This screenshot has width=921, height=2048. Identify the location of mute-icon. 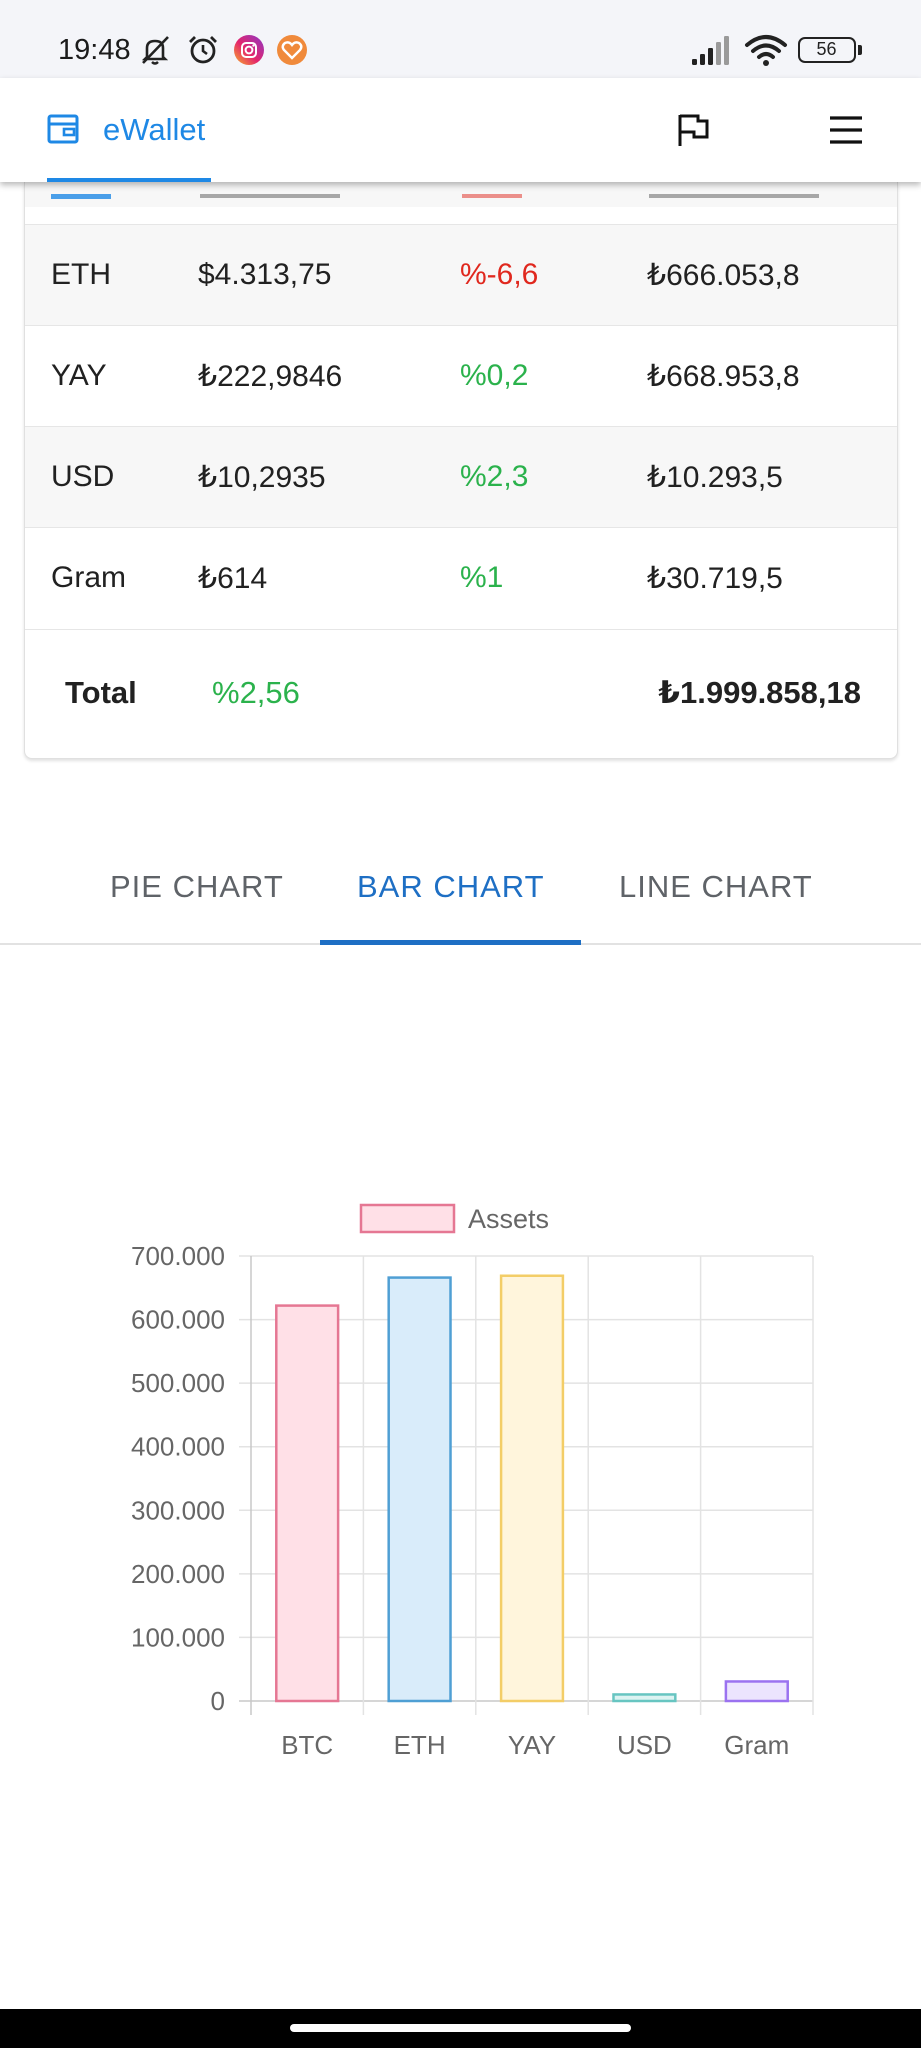
(155, 50).